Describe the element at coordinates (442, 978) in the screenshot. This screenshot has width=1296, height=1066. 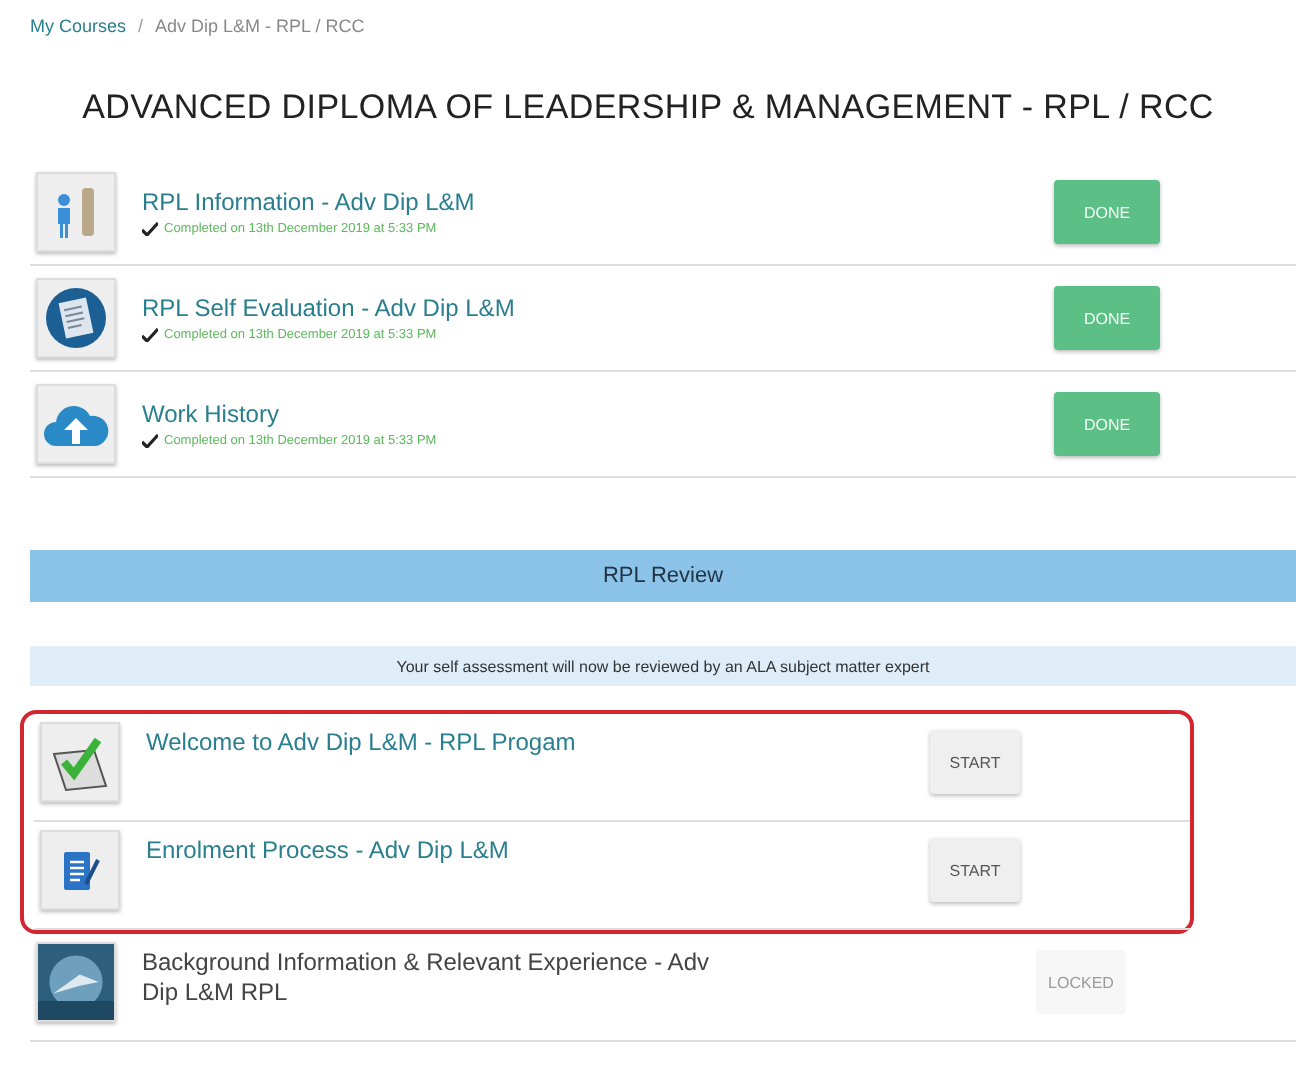
I see `module-title: Background Information & Relevant Experience - Adv Dip L&M RPL` at that location.